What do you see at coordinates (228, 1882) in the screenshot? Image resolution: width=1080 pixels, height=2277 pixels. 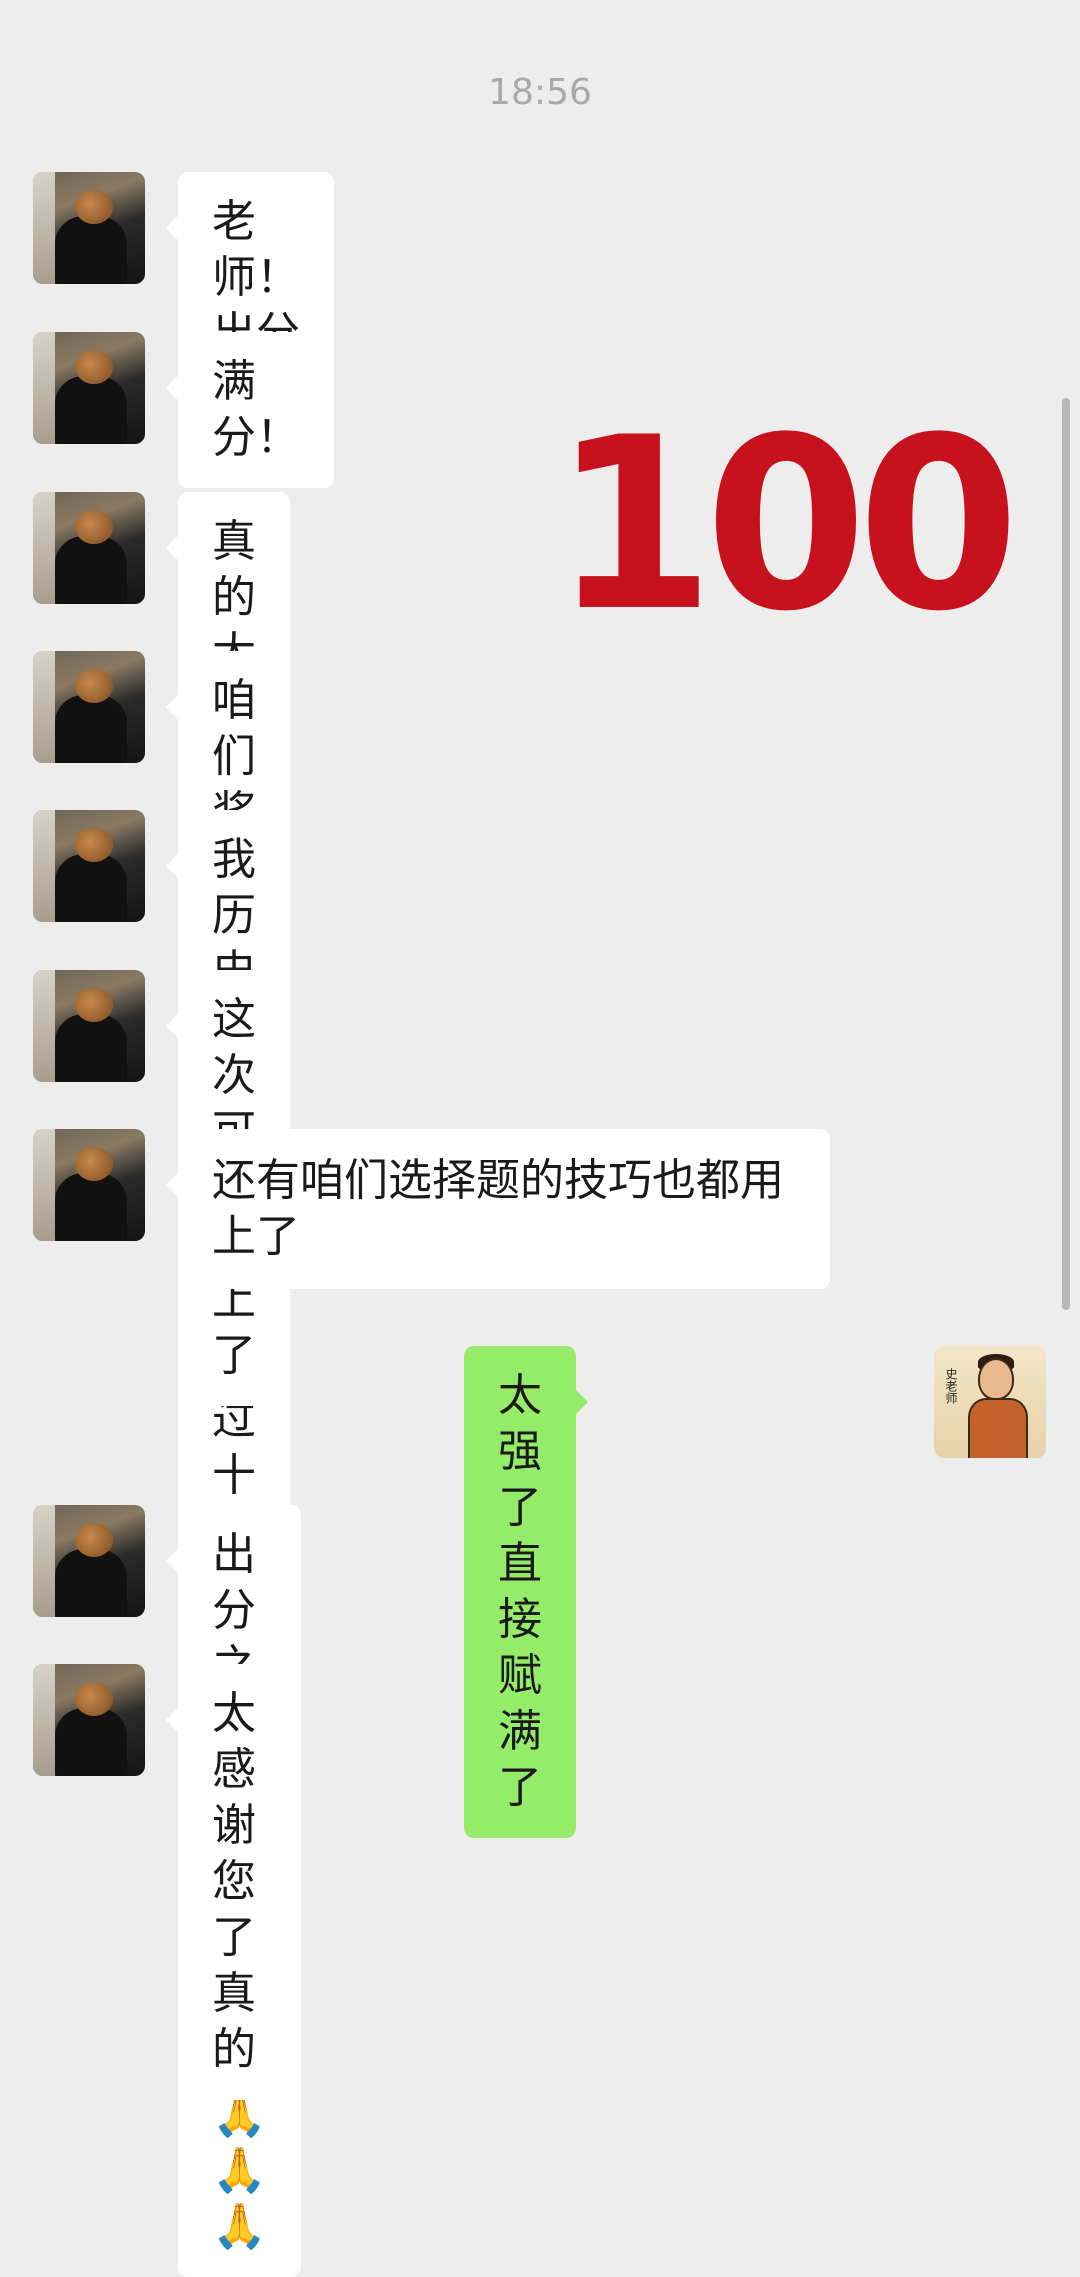 I see `message-bubble: 太感谢您了真的` at bounding box center [228, 1882].